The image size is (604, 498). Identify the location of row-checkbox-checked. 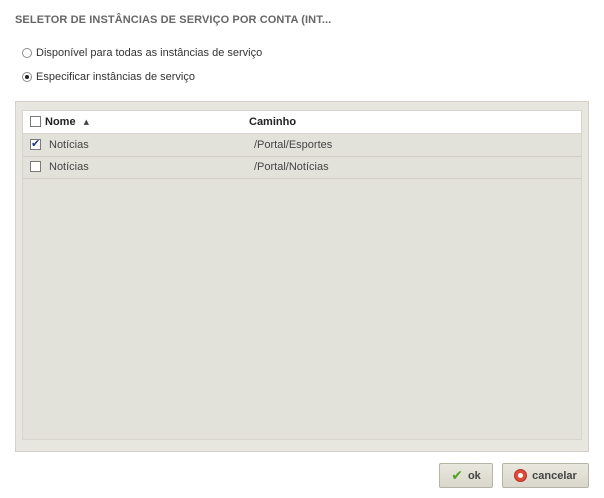
(35, 143).